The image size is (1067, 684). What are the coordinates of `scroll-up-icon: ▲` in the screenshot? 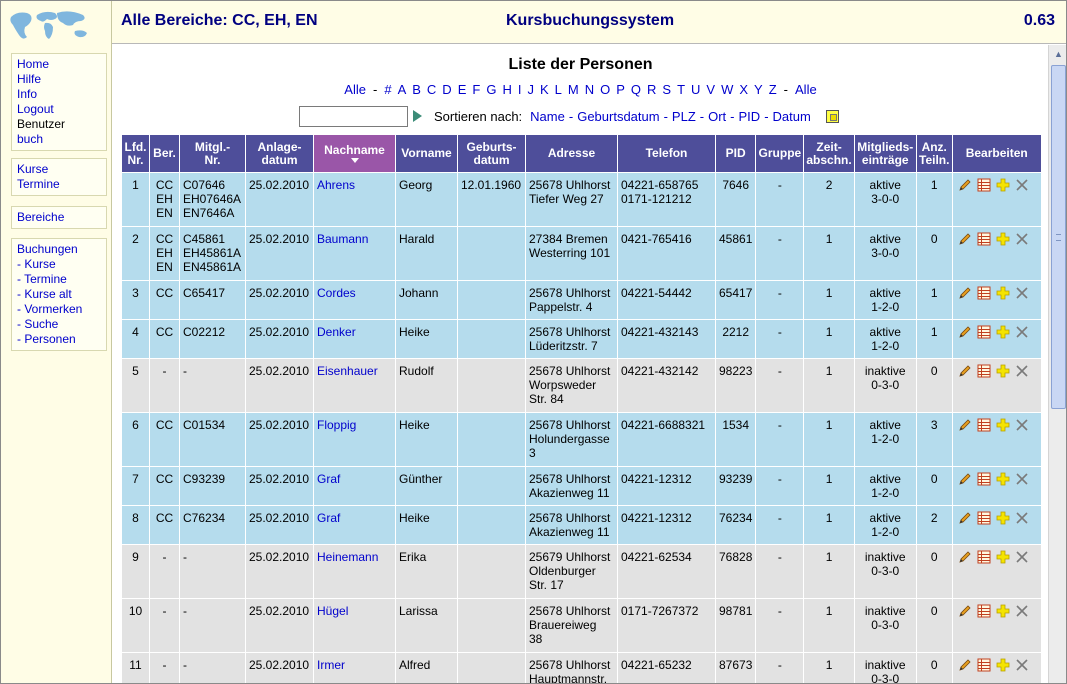 It's located at (1058, 54).